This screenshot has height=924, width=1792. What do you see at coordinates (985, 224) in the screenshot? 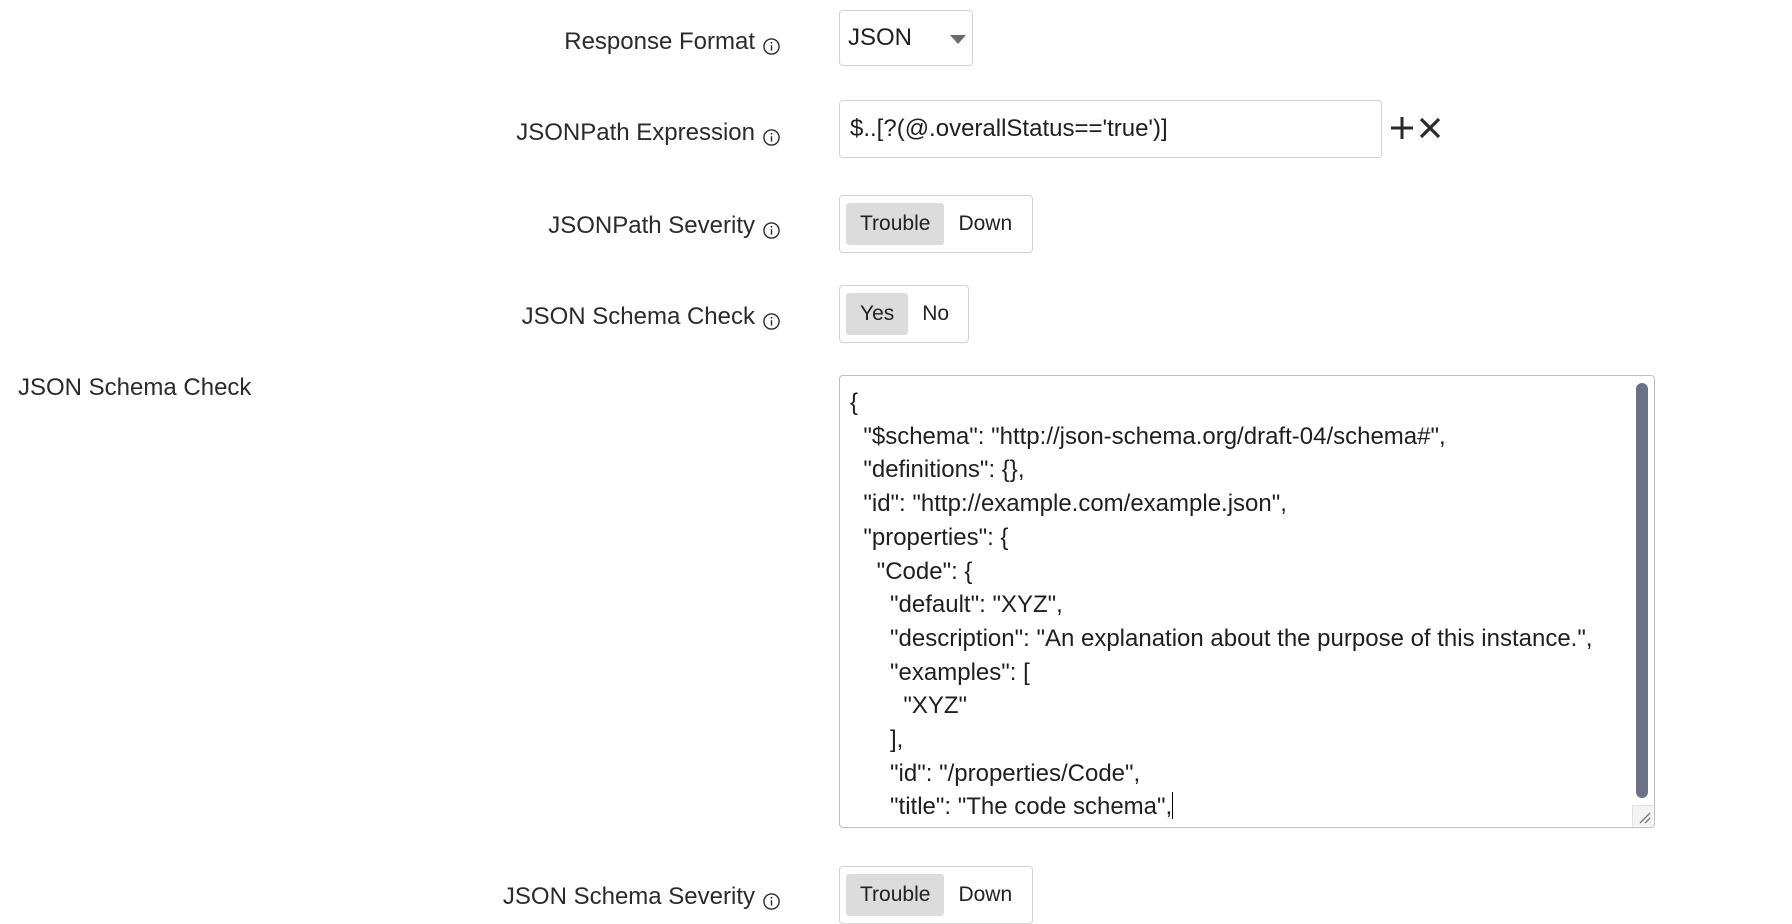
I see `jsonpath-severity-option-down: Down` at bounding box center [985, 224].